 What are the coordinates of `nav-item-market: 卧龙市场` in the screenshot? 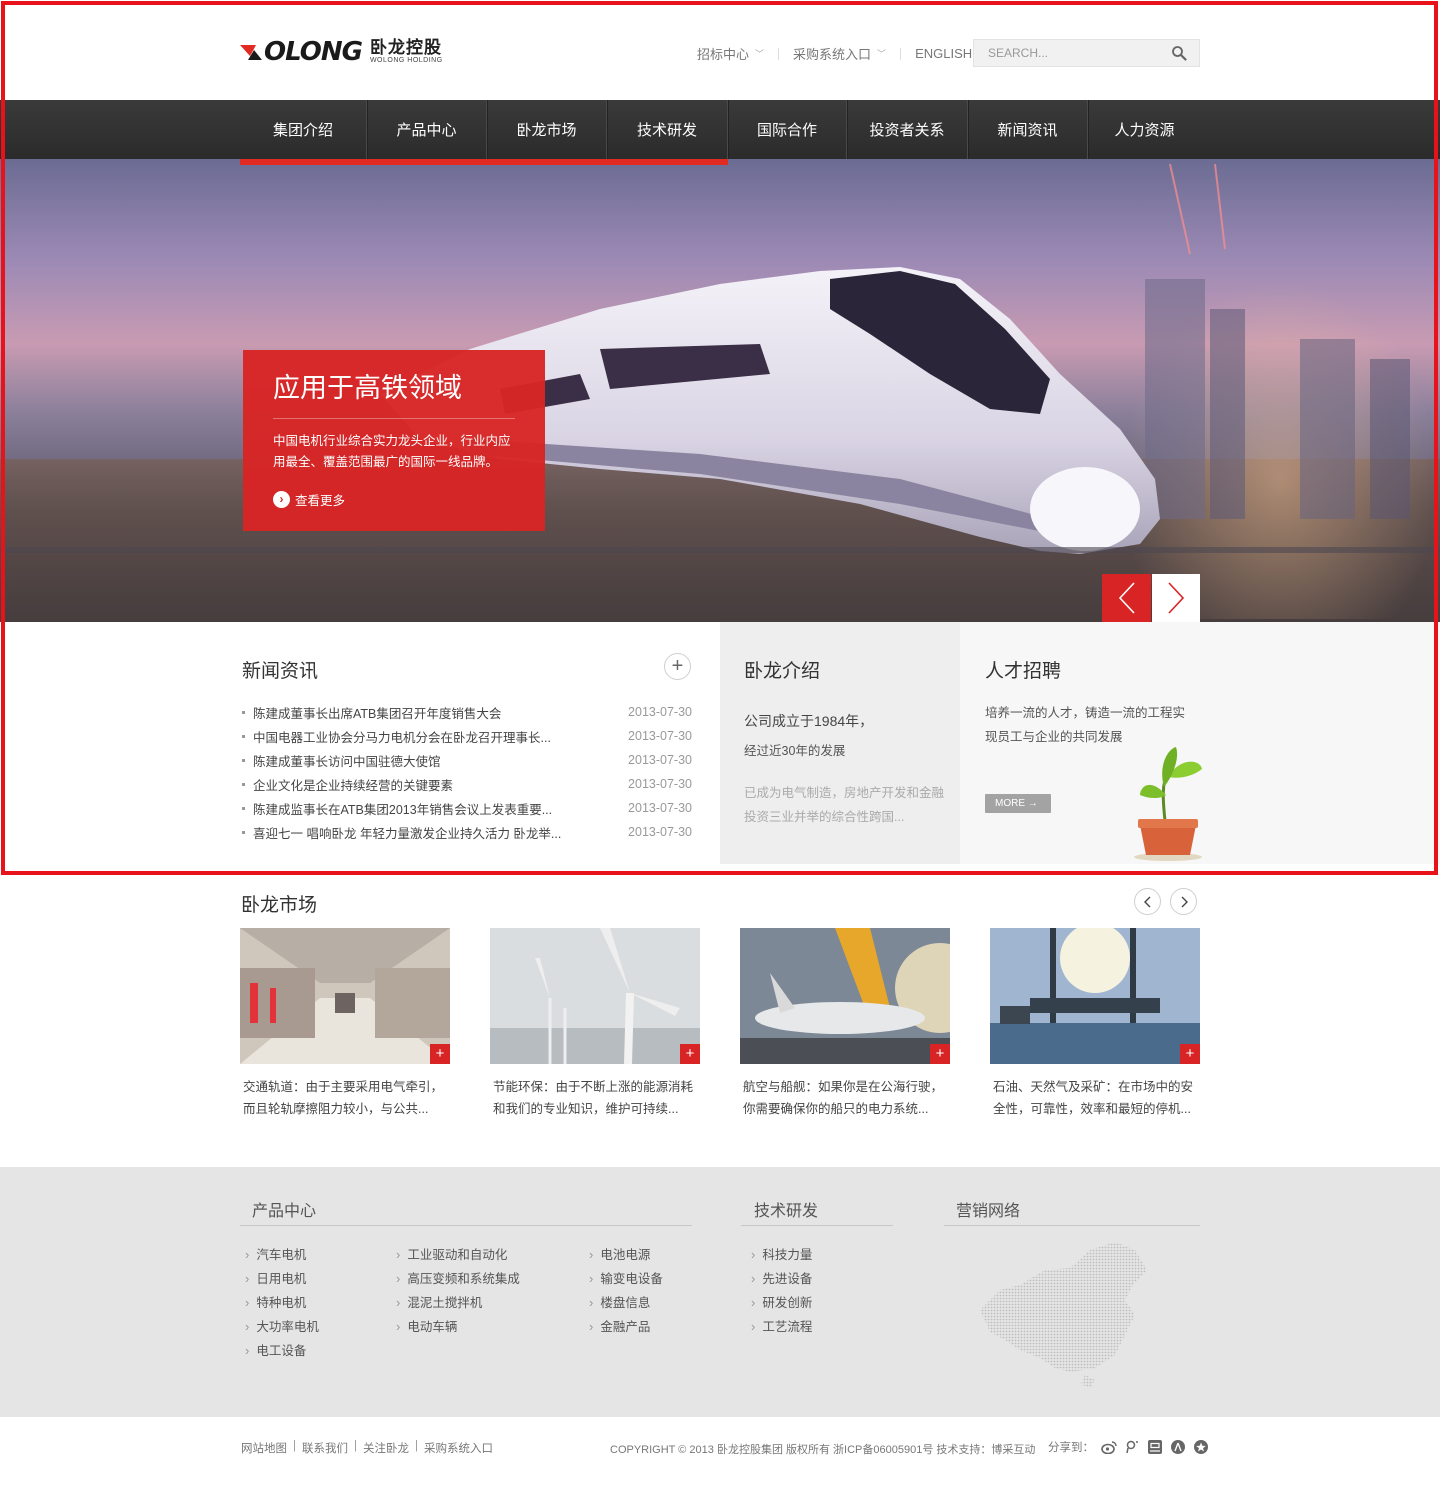 It's located at (547, 129).